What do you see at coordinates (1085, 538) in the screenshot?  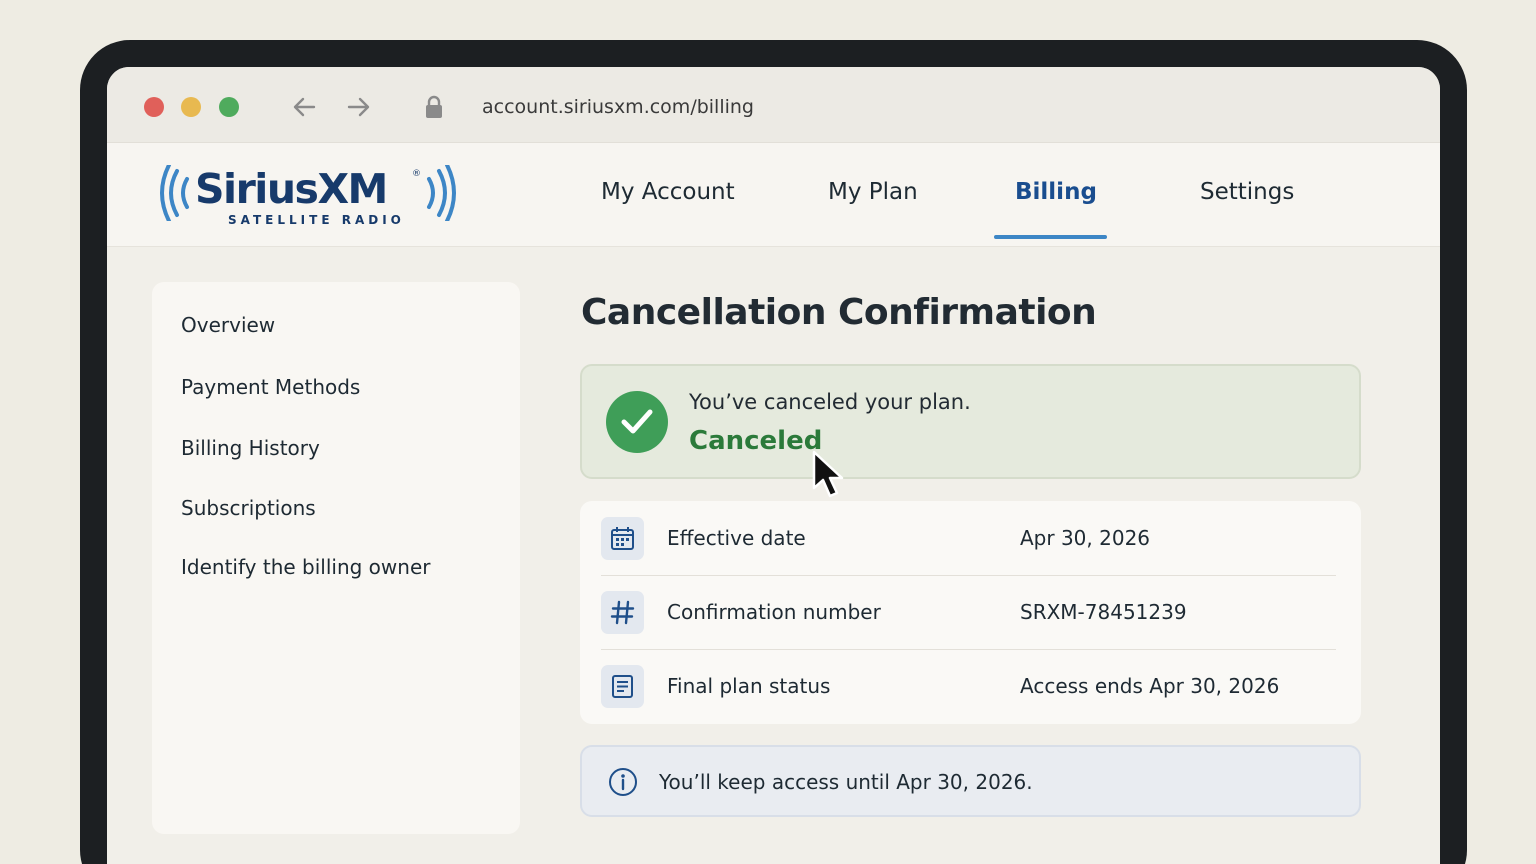 I see `detail-value: Apr 30, 2026` at bounding box center [1085, 538].